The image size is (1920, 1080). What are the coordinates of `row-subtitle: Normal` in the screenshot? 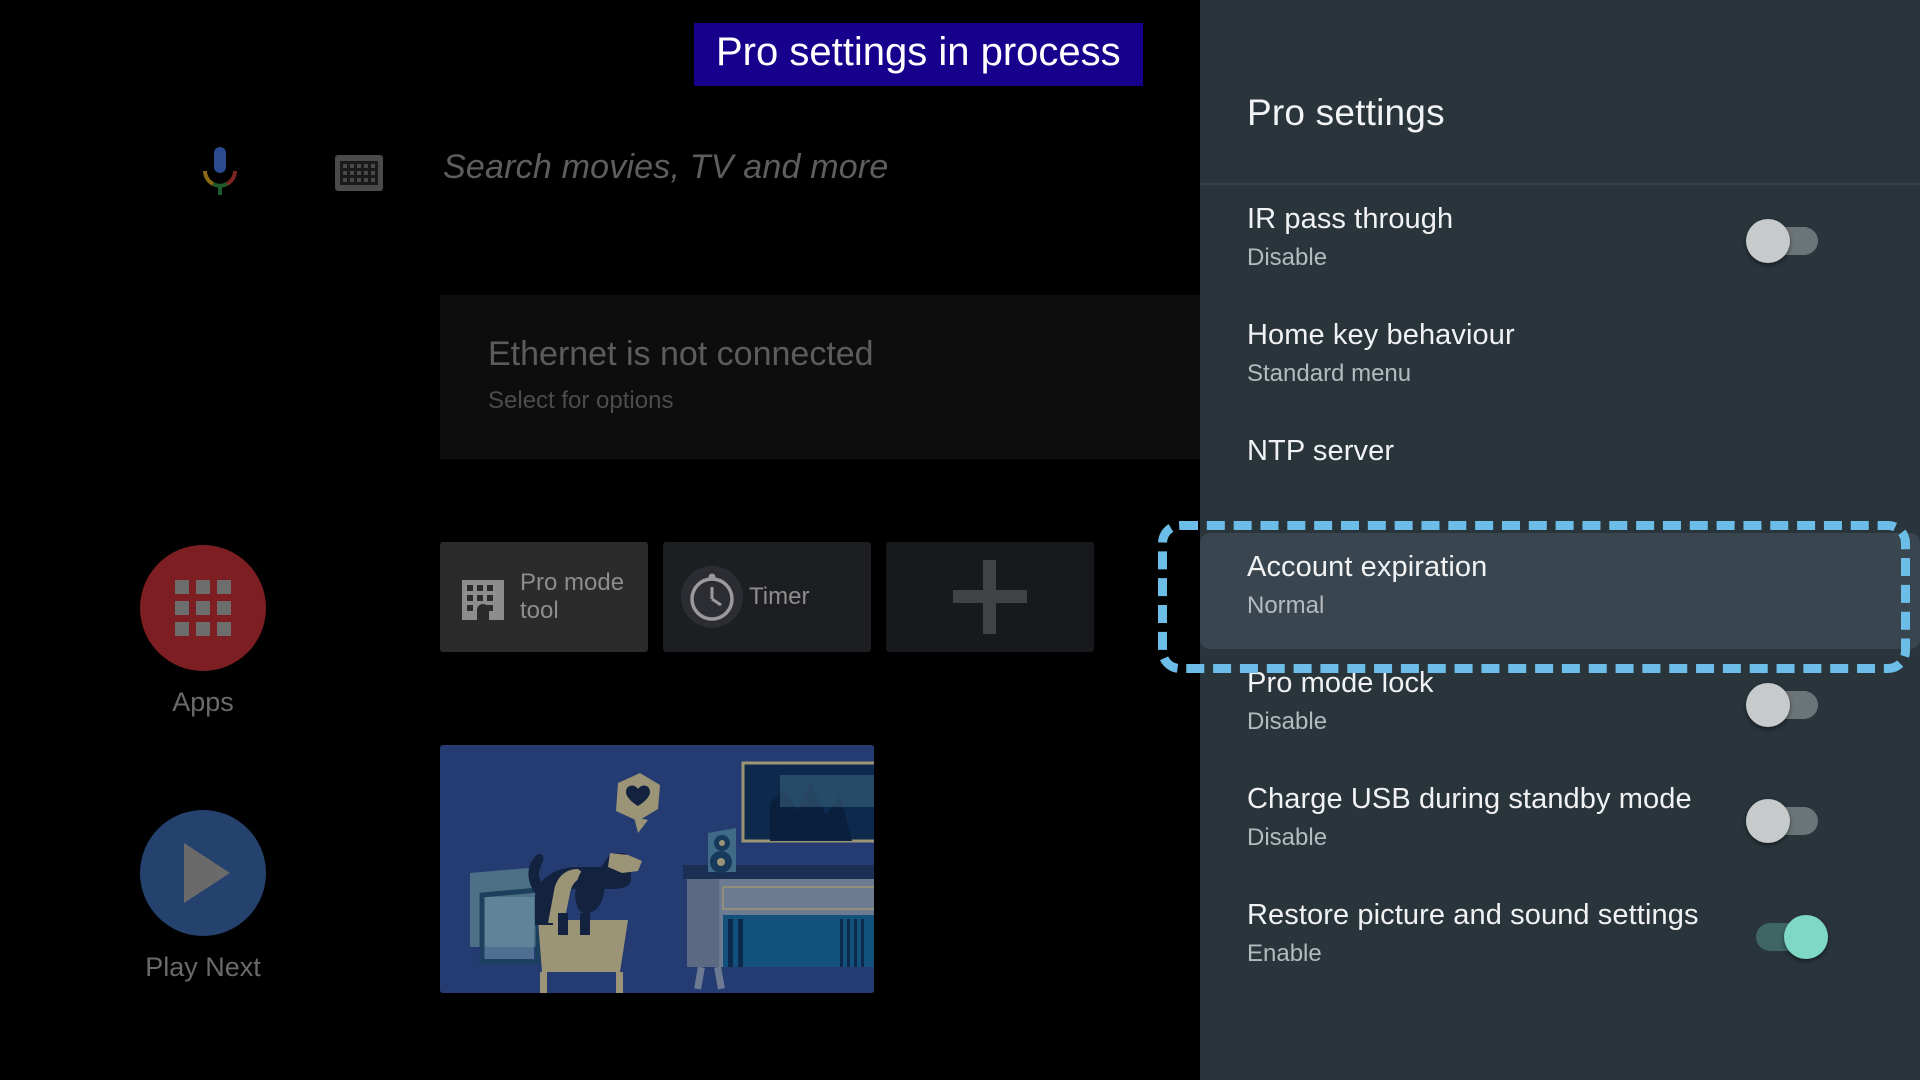 It's located at (1286, 605).